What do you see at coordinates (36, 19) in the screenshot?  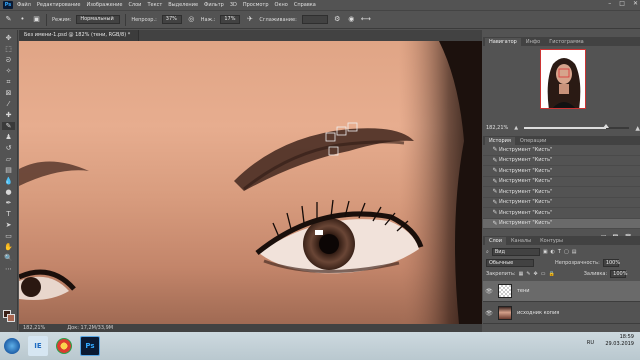 I see `brush-settings-icon: ▣` at bounding box center [36, 19].